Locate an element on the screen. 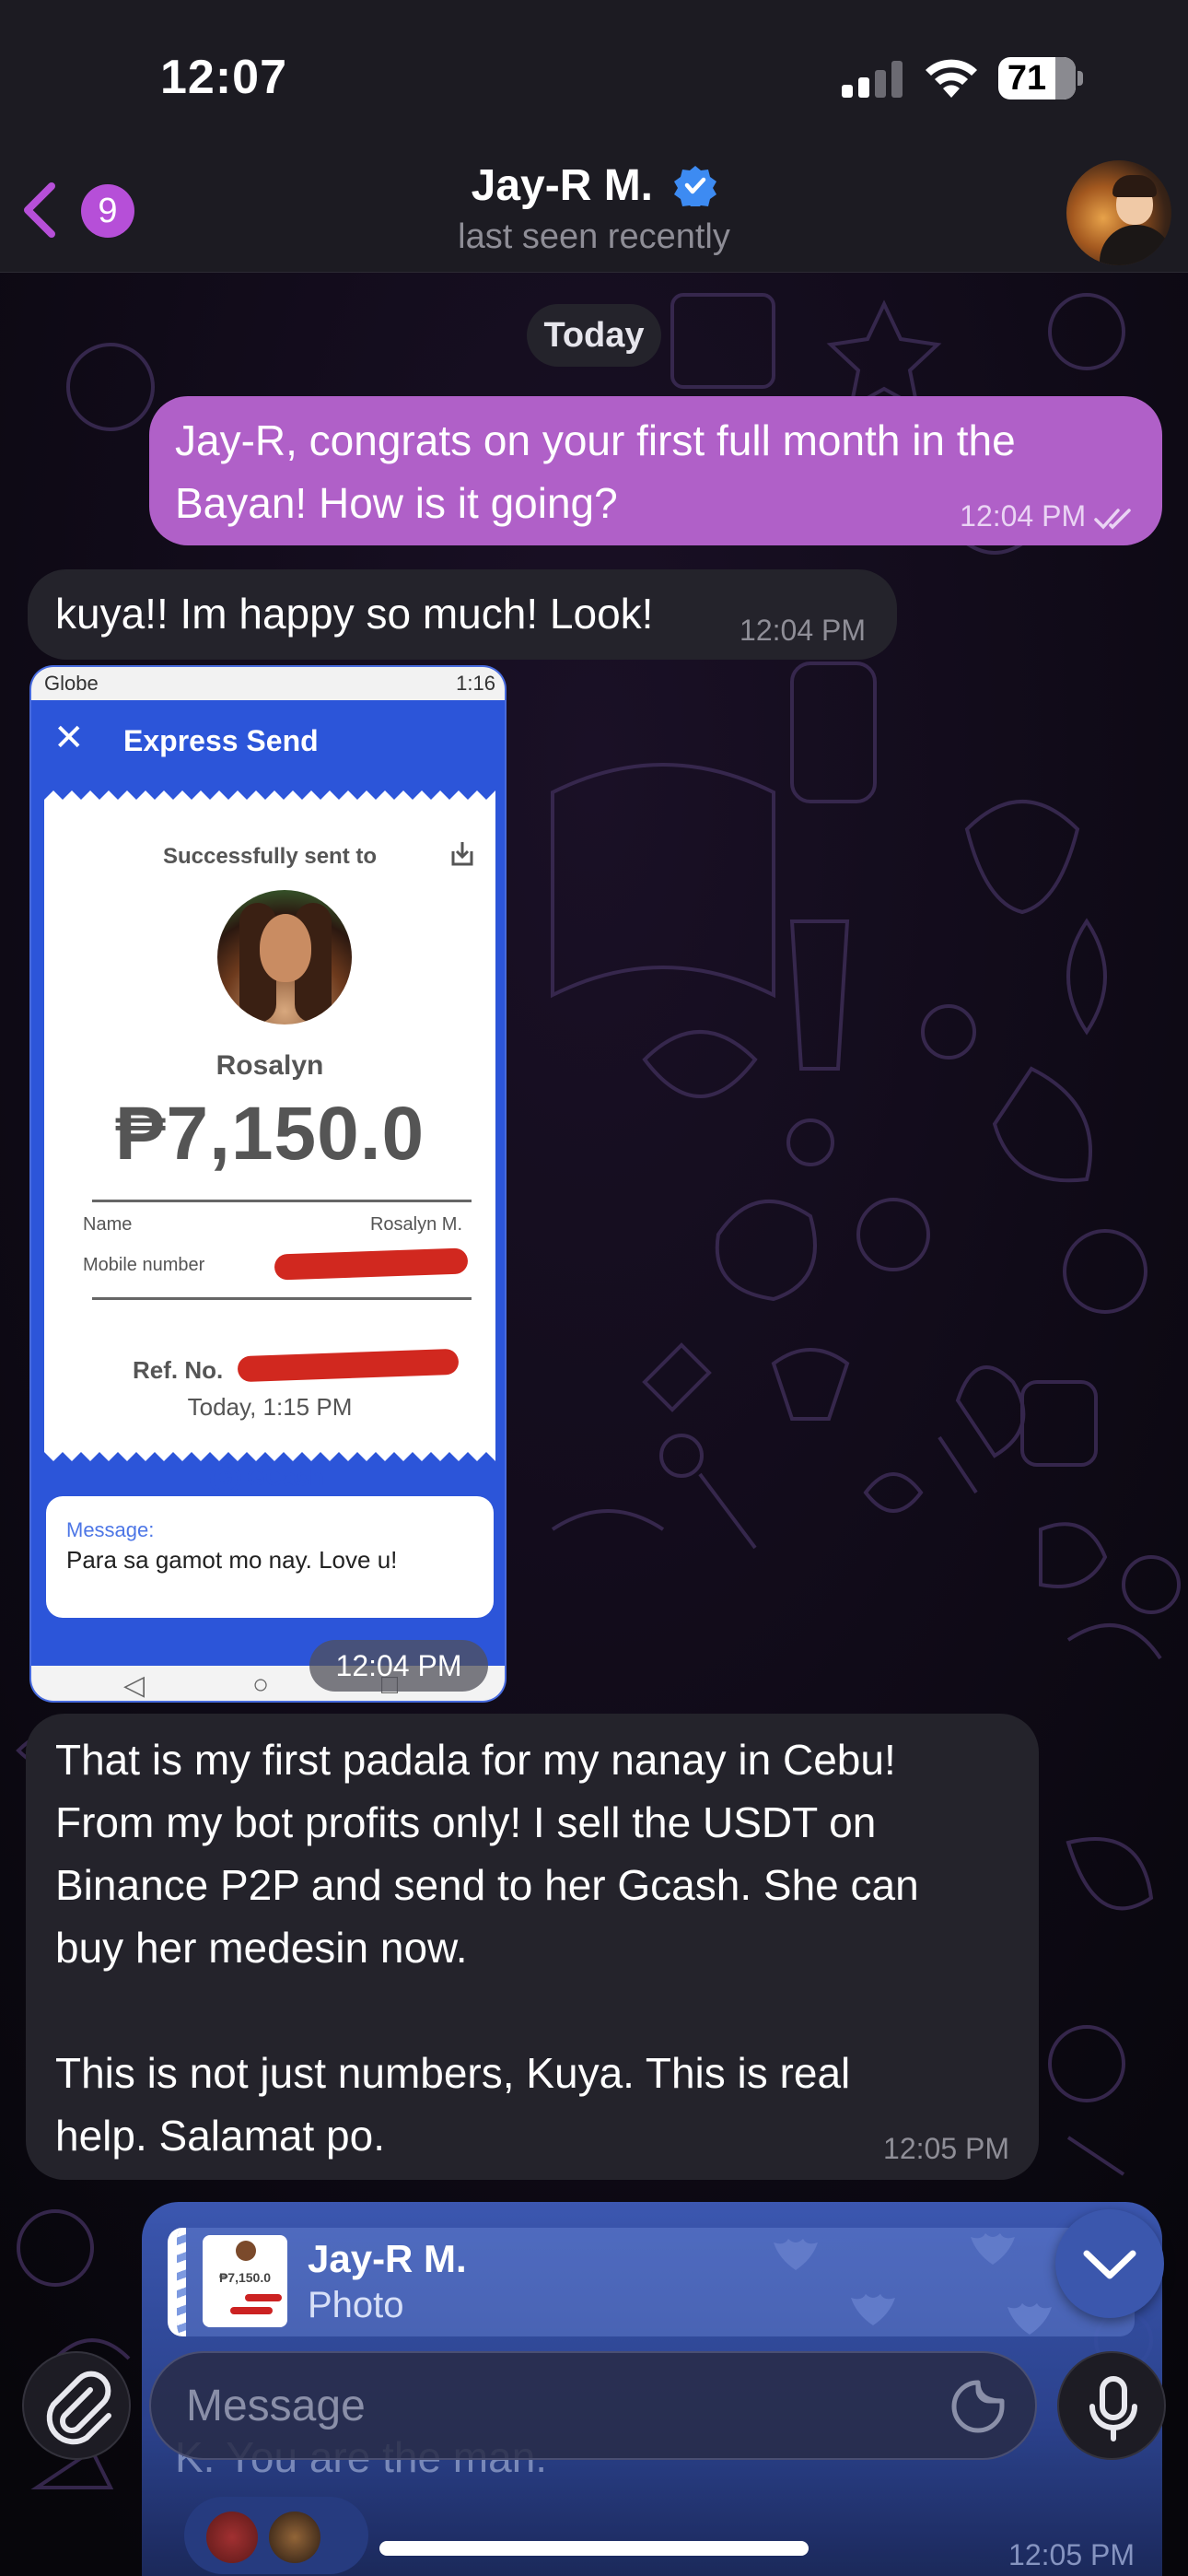 This screenshot has width=1188, height=2576. recipient-name: Rosalyn is located at coordinates (269, 1065).